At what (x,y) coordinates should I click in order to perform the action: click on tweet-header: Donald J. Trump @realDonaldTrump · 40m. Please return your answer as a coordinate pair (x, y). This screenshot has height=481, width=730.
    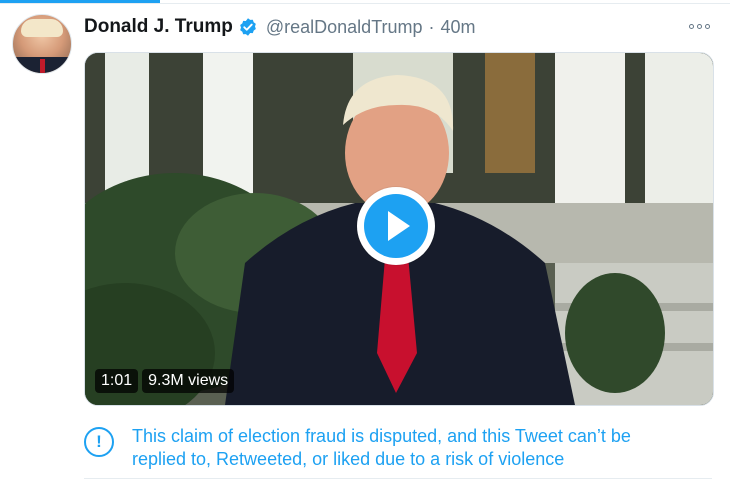
    Looking at the image, I should click on (280, 27).